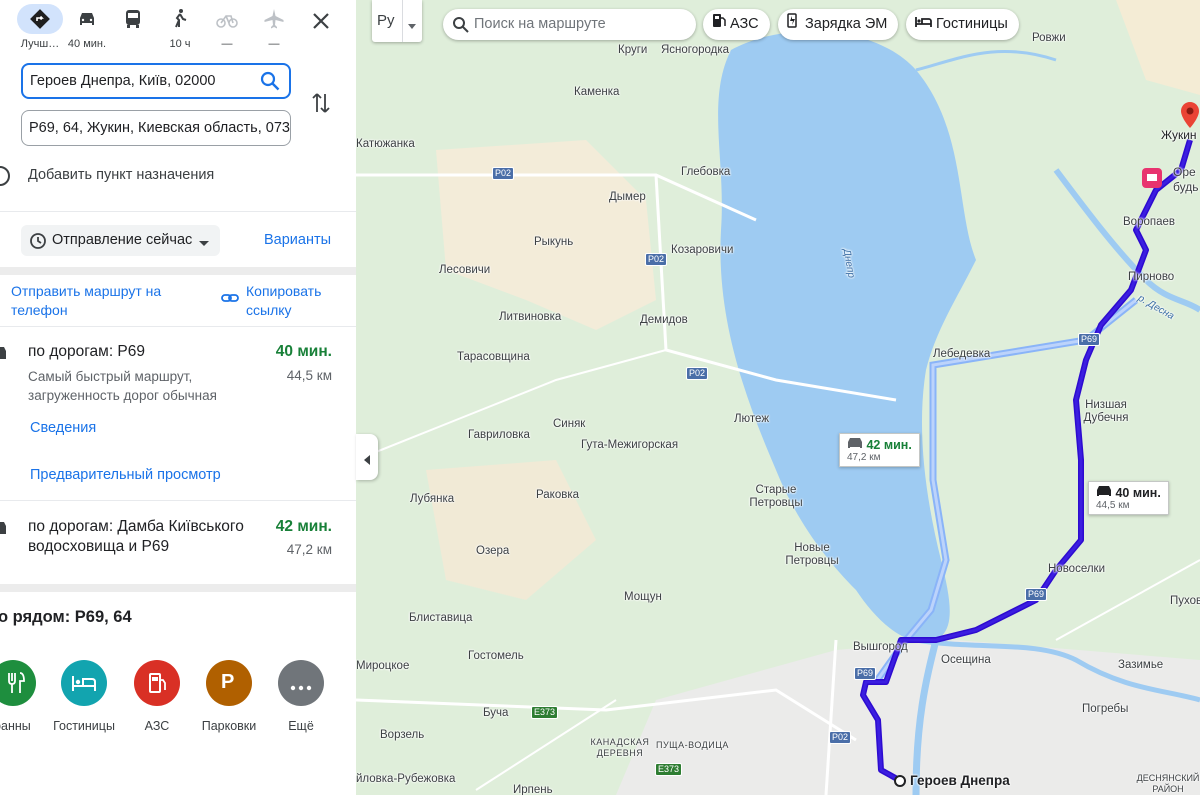 The height and width of the screenshot is (795, 1200). What do you see at coordinates (38, 243) in the screenshot?
I see `clock-icon` at bounding box center [38, 243].